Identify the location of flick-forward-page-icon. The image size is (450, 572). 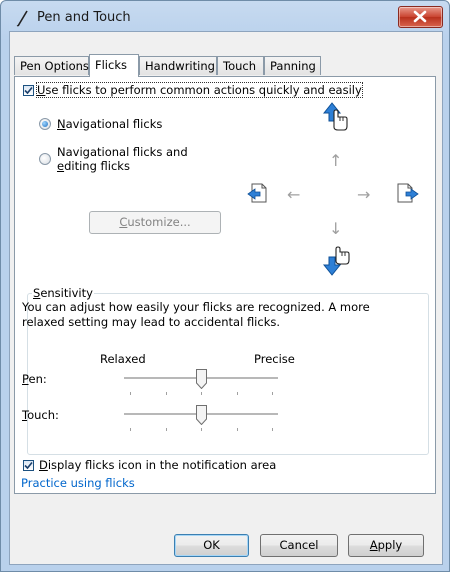
(408, 195).